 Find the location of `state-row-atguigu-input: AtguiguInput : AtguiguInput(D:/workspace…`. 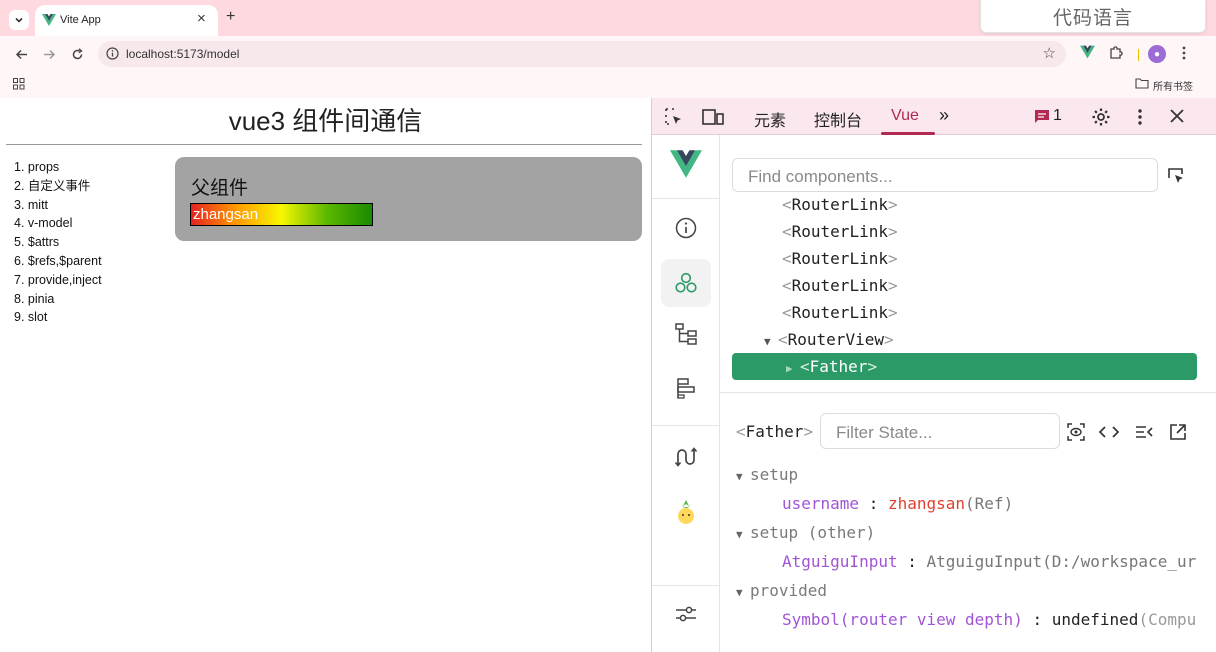

state-row-atguigu-input: AtguiguInput : AtguiguInput(D:/workspace… is located at coordinates (971, 561).